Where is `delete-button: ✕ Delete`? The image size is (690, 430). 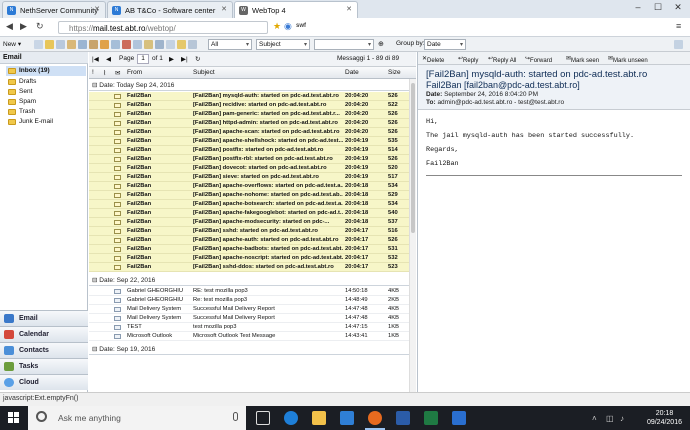
delete-button: ✕ Delete is located at coordinates (433, 59).